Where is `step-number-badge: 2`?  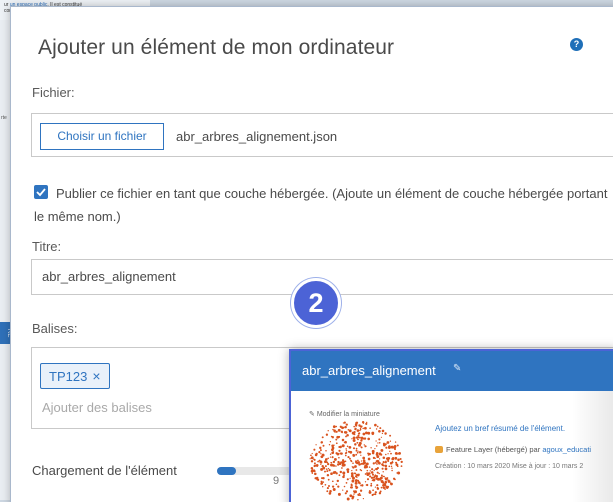
step-number-badge: 2 is located at coordinates (316, 303).